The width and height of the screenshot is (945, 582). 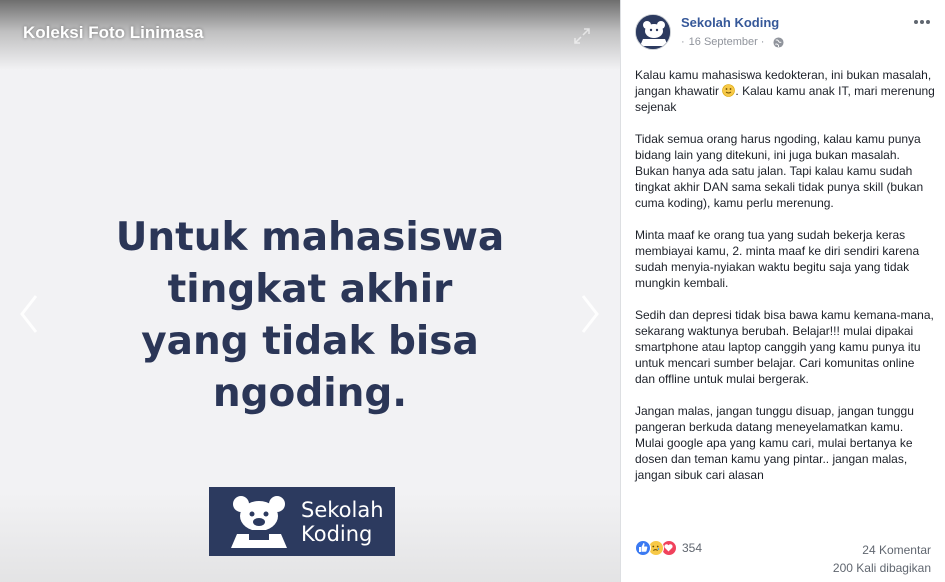 I want to click on expand-icon, so click(x=582, y=36).